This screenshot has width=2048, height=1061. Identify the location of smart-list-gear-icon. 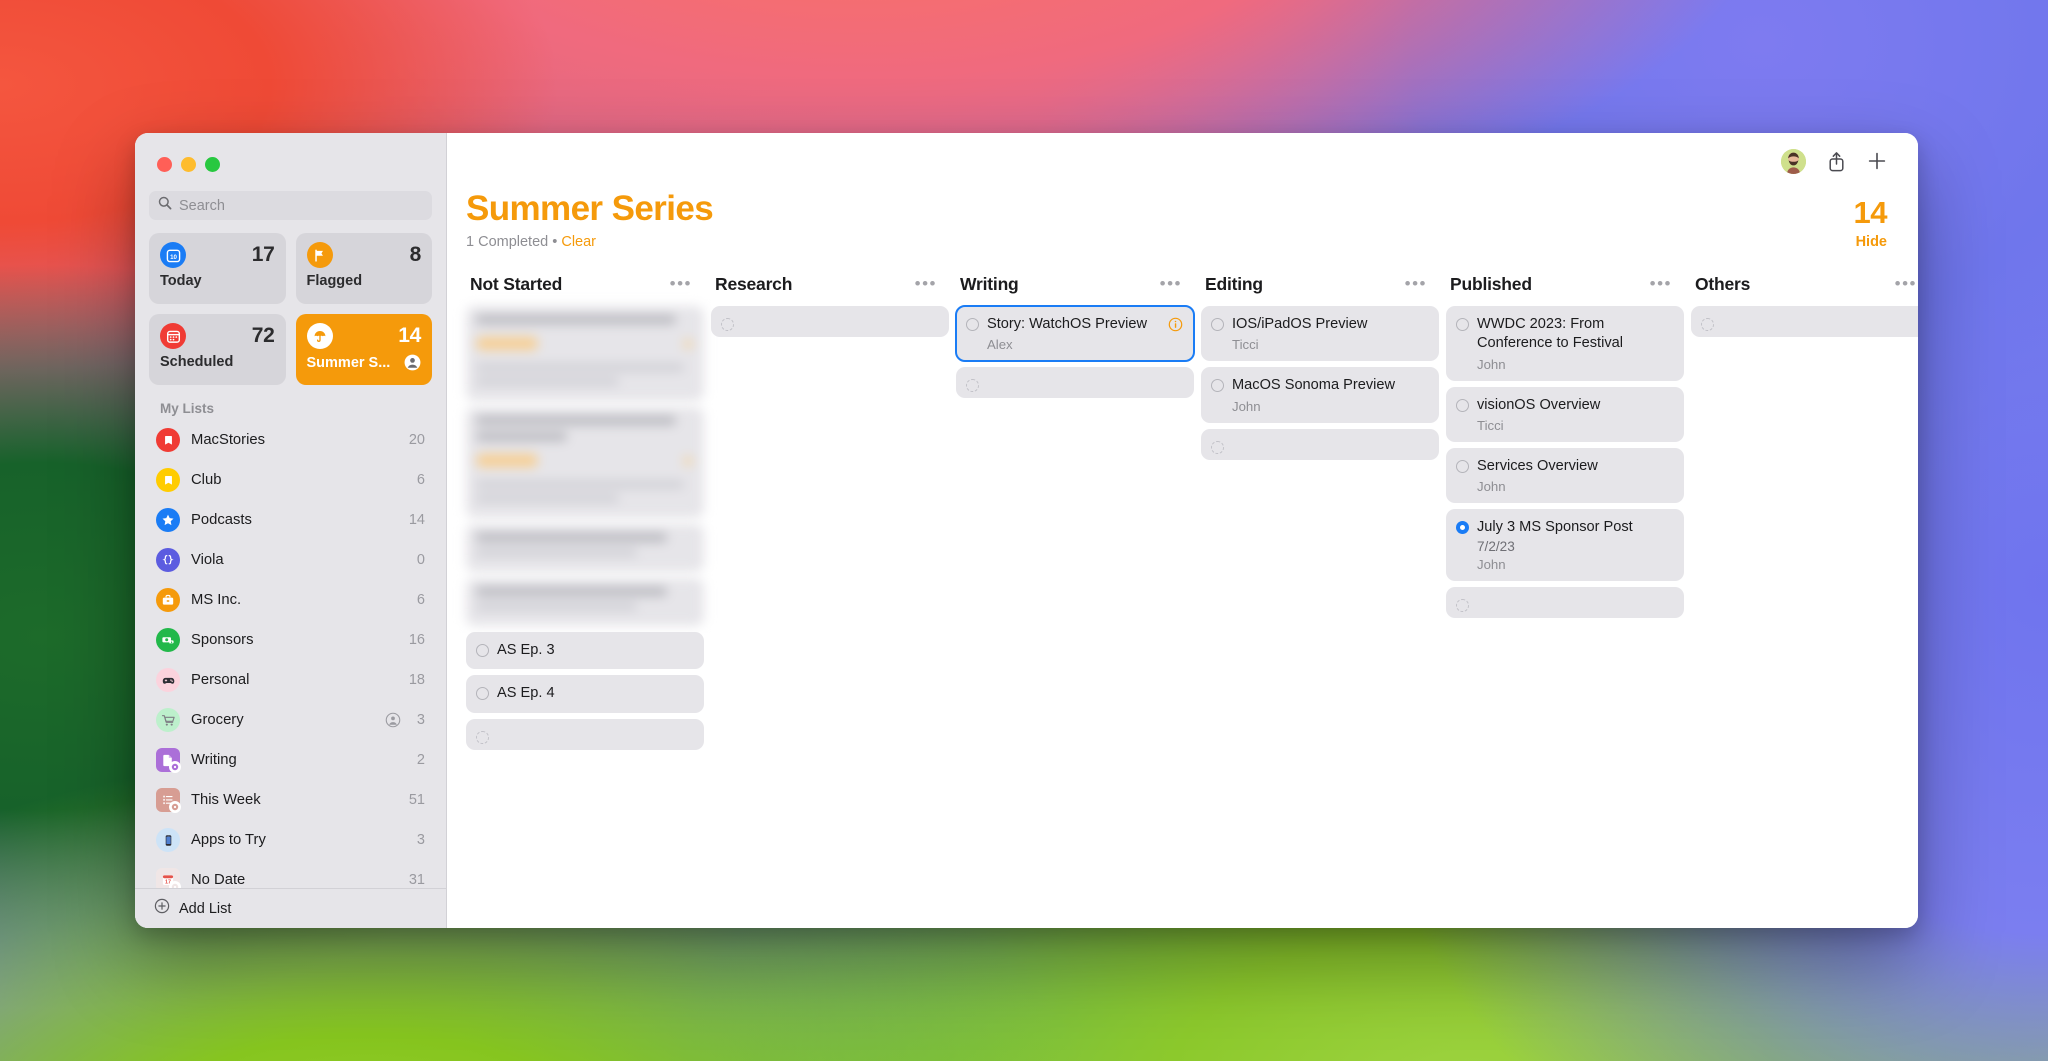
(175, 807).